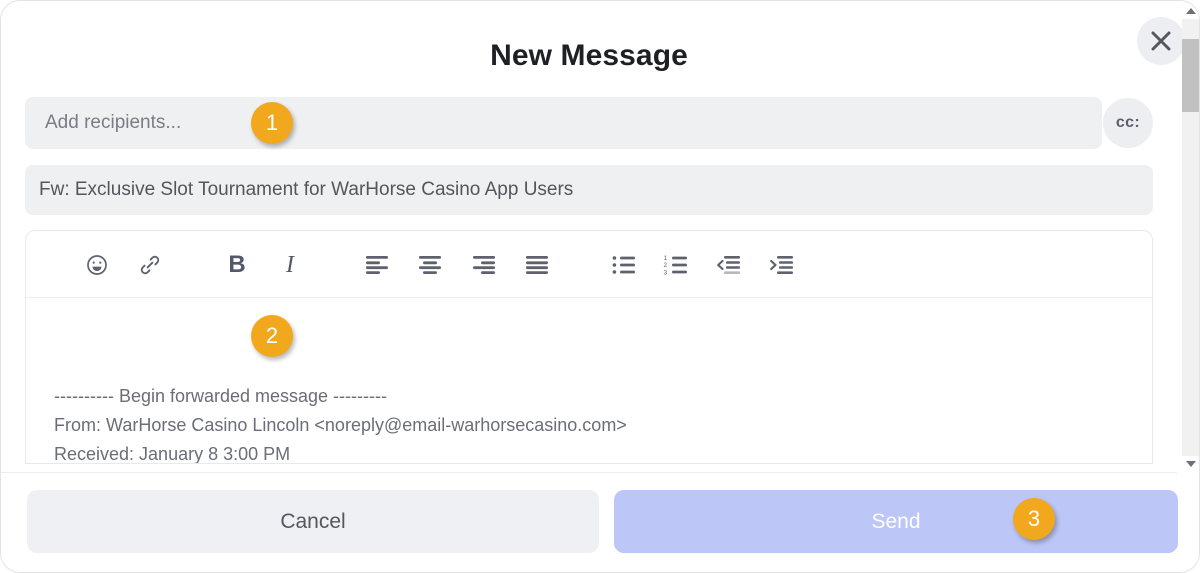 This screenshot has height=573, width=1200. I want to click on link-icon, so click(150, 265).